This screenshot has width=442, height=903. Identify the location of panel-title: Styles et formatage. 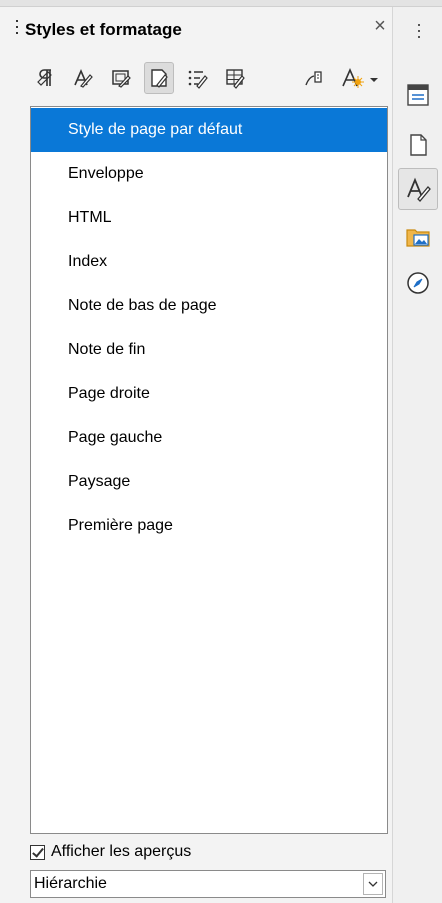
(103, 29).